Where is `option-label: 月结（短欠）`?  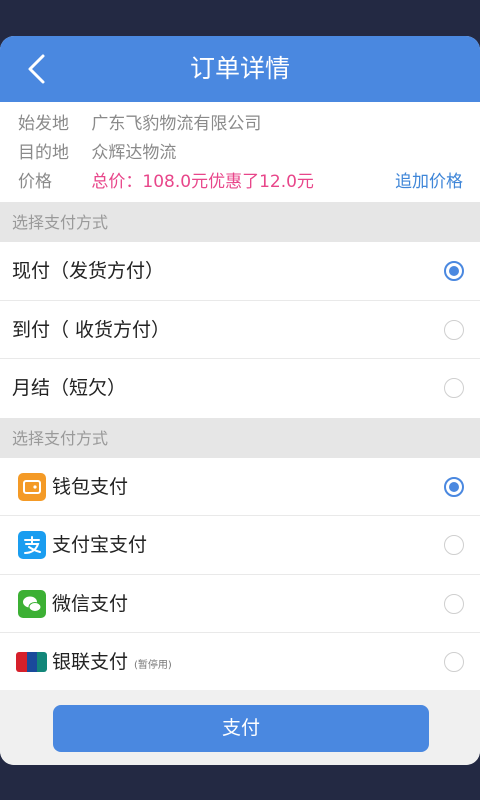
option-label: 月结（短欠） is located at coordinates (69, 388).